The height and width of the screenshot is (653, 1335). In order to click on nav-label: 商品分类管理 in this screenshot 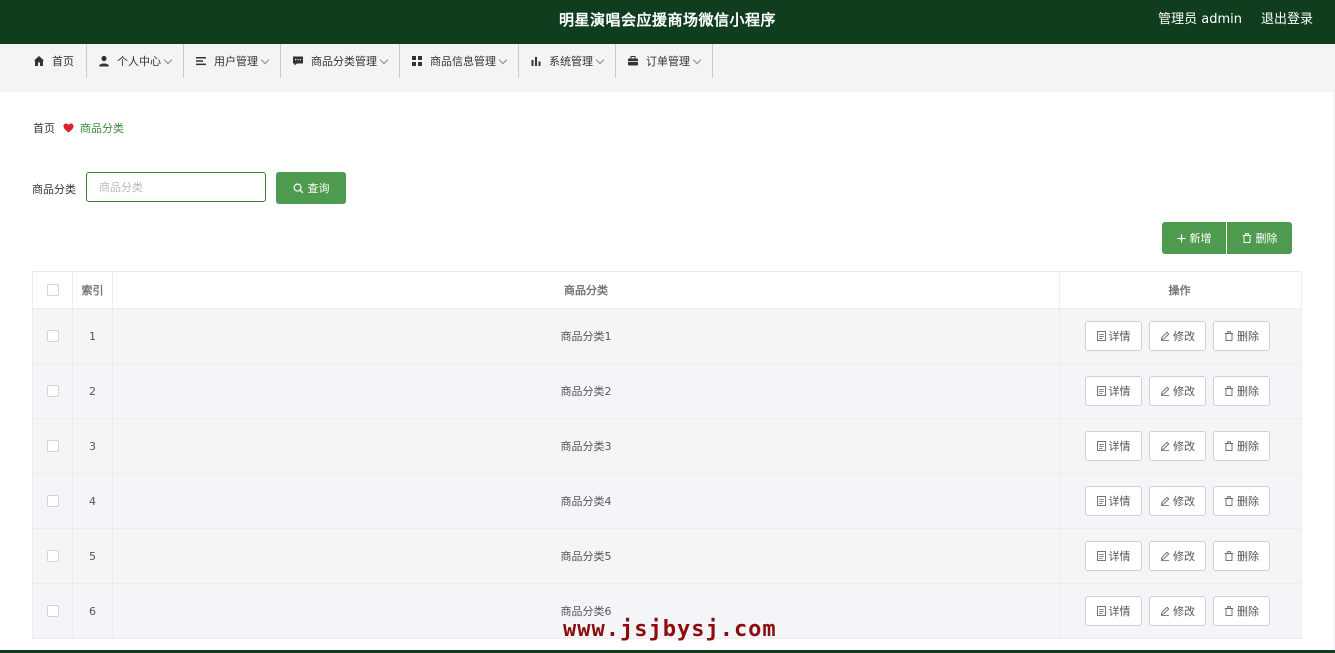, I will do `click(344, 61)`.